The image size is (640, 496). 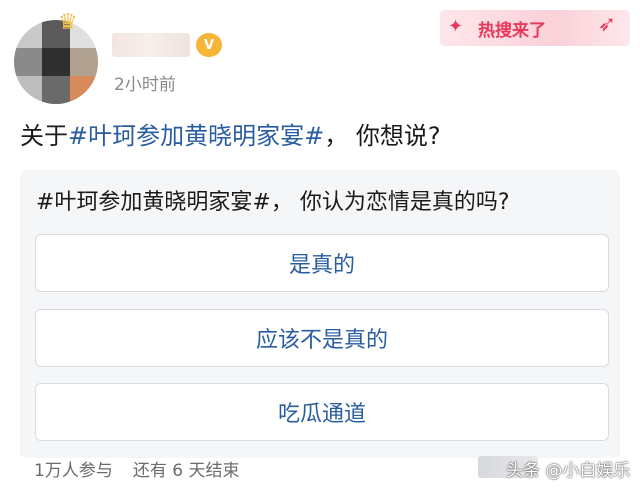 What do you see at coordinates (456, 26) in the screenshot?
I see `hot-icon: ✦` at bounding box center [456, 26].